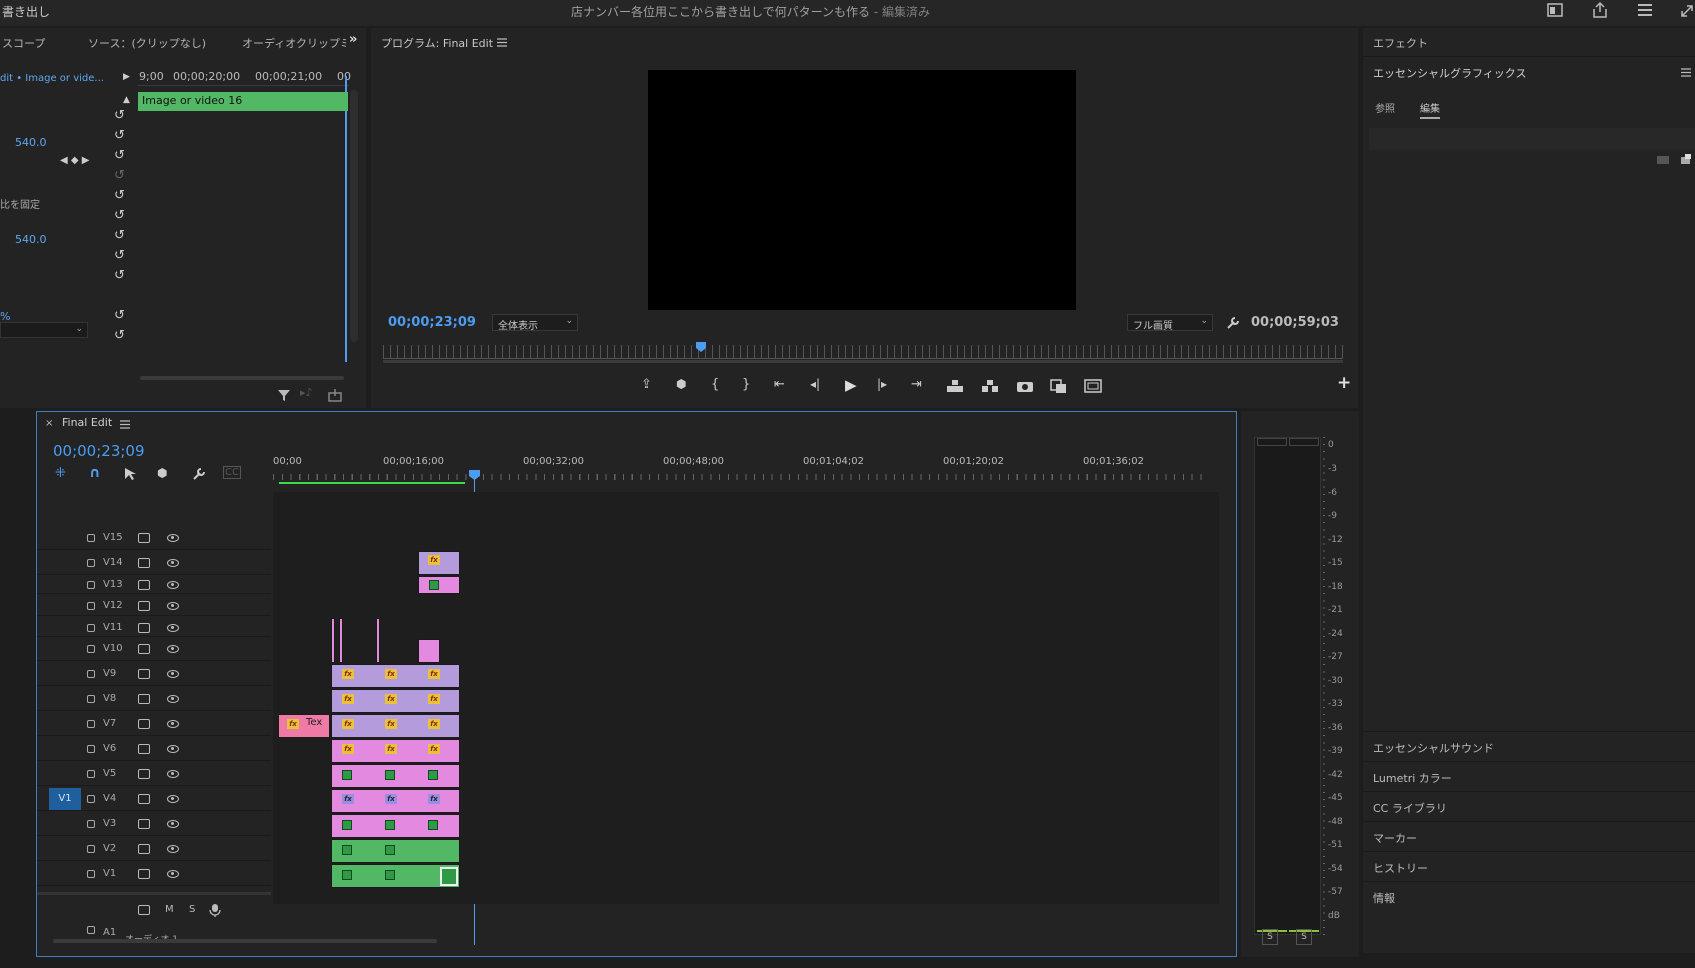  I want to click on quality-select: フル画質 ⌄, so click(1170, 323).